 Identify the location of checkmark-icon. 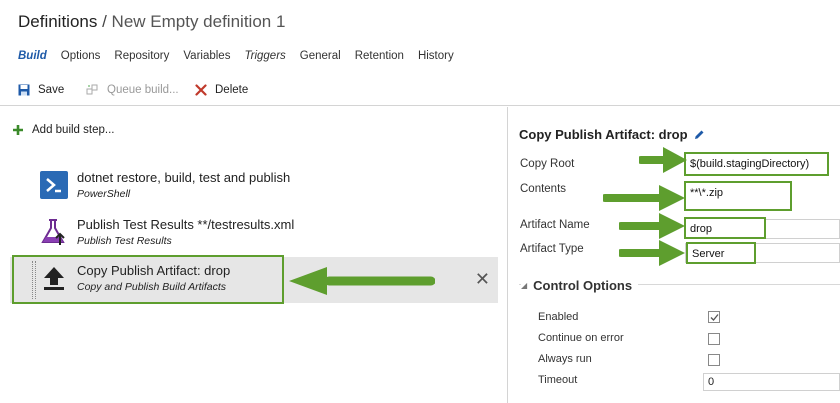
(714, 317).